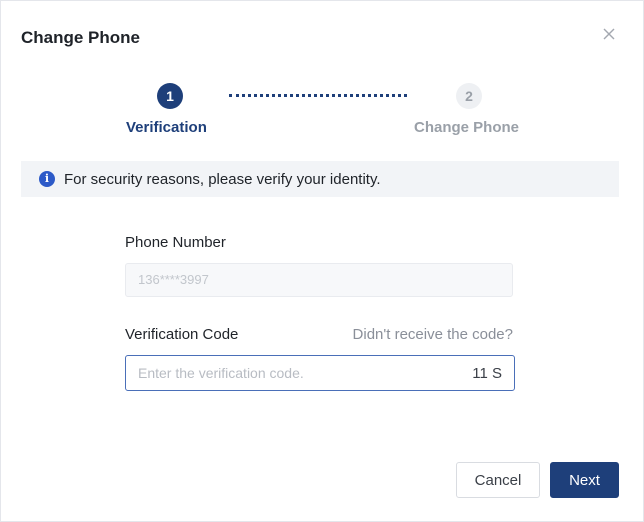  I want to click on info-icon: i, so click(47, 179).